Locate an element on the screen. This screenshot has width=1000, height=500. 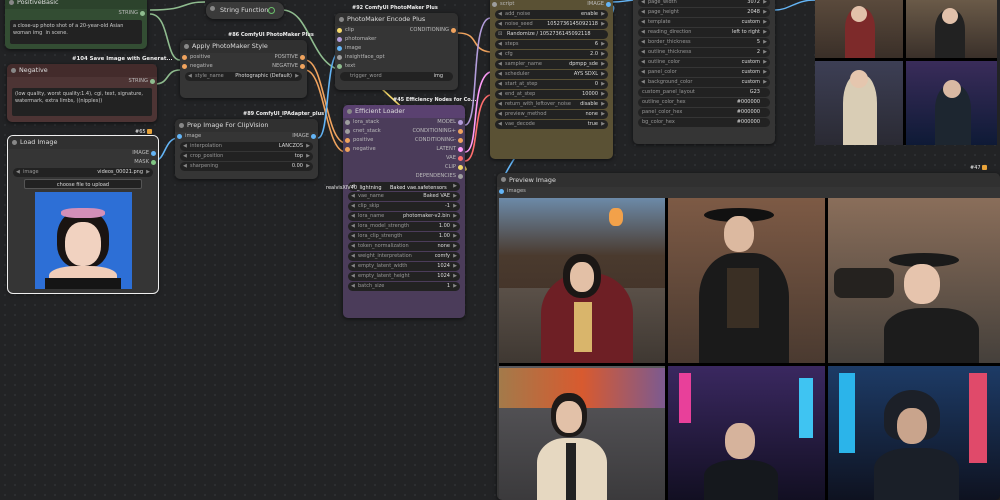
custom-panel-layout-field: custom_panel_layout G23 is located at coordinates (704, 92).